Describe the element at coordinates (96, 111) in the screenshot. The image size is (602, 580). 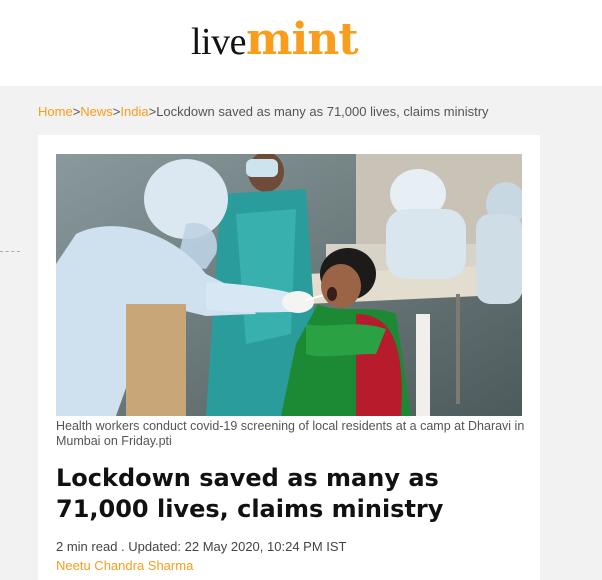
I see `breadcrumb-news-link: News` at that location.